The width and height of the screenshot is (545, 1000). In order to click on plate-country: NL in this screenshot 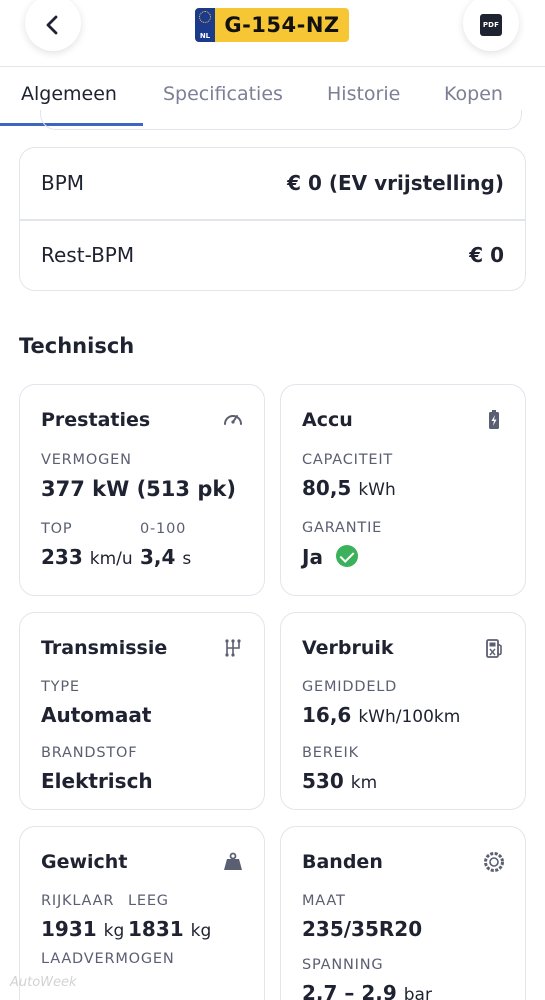, I will do `click(205, 36)`.